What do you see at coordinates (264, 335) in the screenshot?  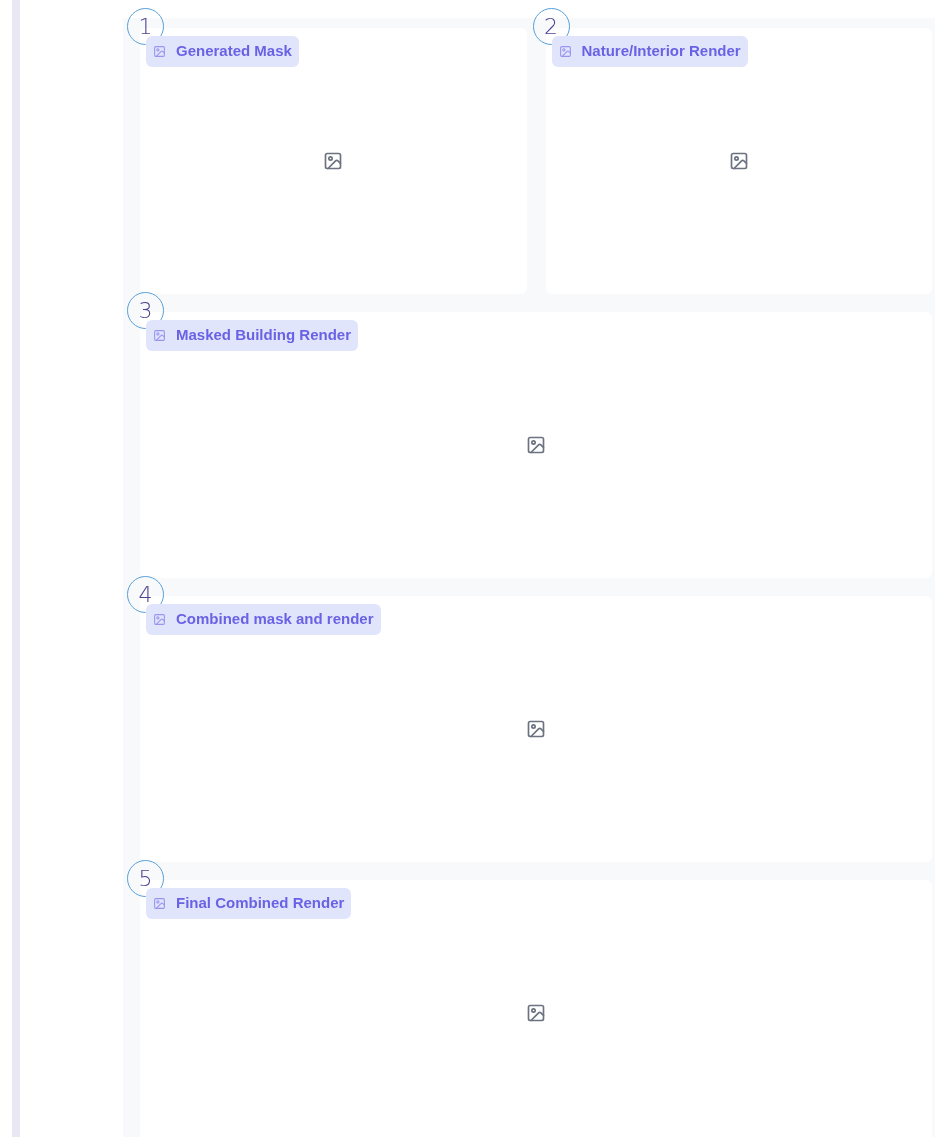 I see `panel-title-text: Masked Building Render` at bounding box center [264, 335].